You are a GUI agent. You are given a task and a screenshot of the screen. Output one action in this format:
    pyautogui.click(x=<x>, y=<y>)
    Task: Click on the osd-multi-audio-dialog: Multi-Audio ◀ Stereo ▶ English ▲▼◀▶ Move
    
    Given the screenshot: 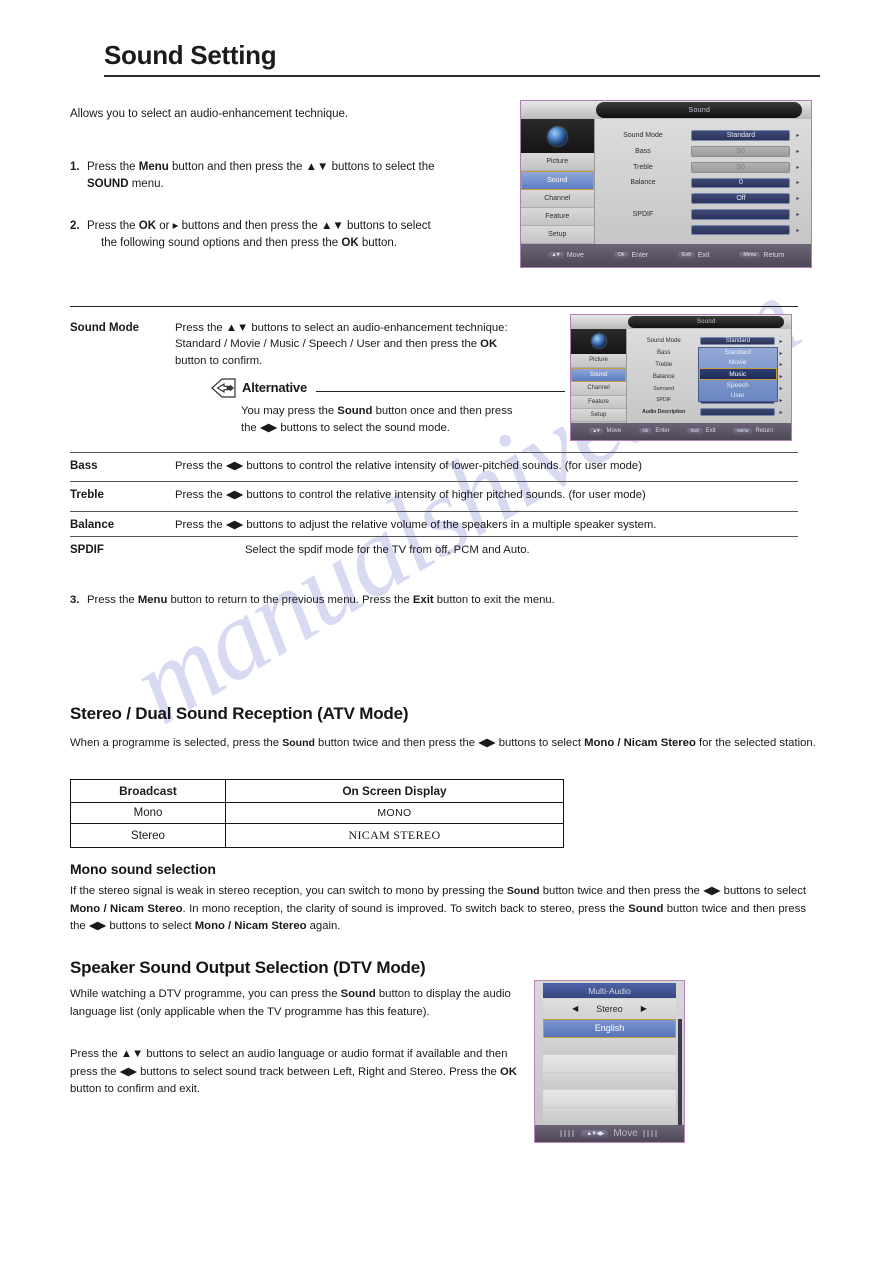 What is the action you would take?
    pyautogui.click(x=609, y=1061)
    